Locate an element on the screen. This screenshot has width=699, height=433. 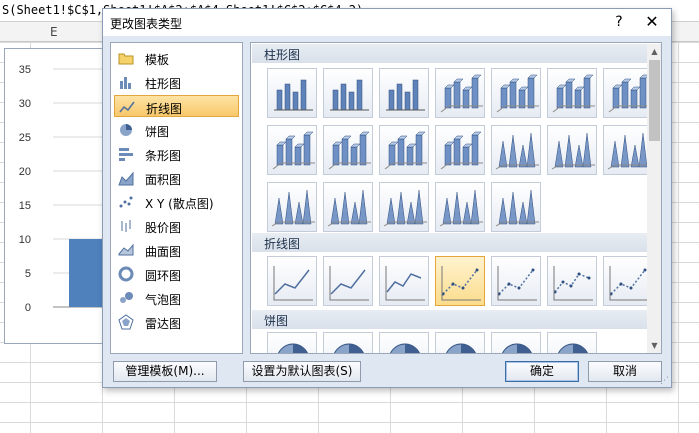
chart-type-label: 股价图 is located at coordinates (163, 228).